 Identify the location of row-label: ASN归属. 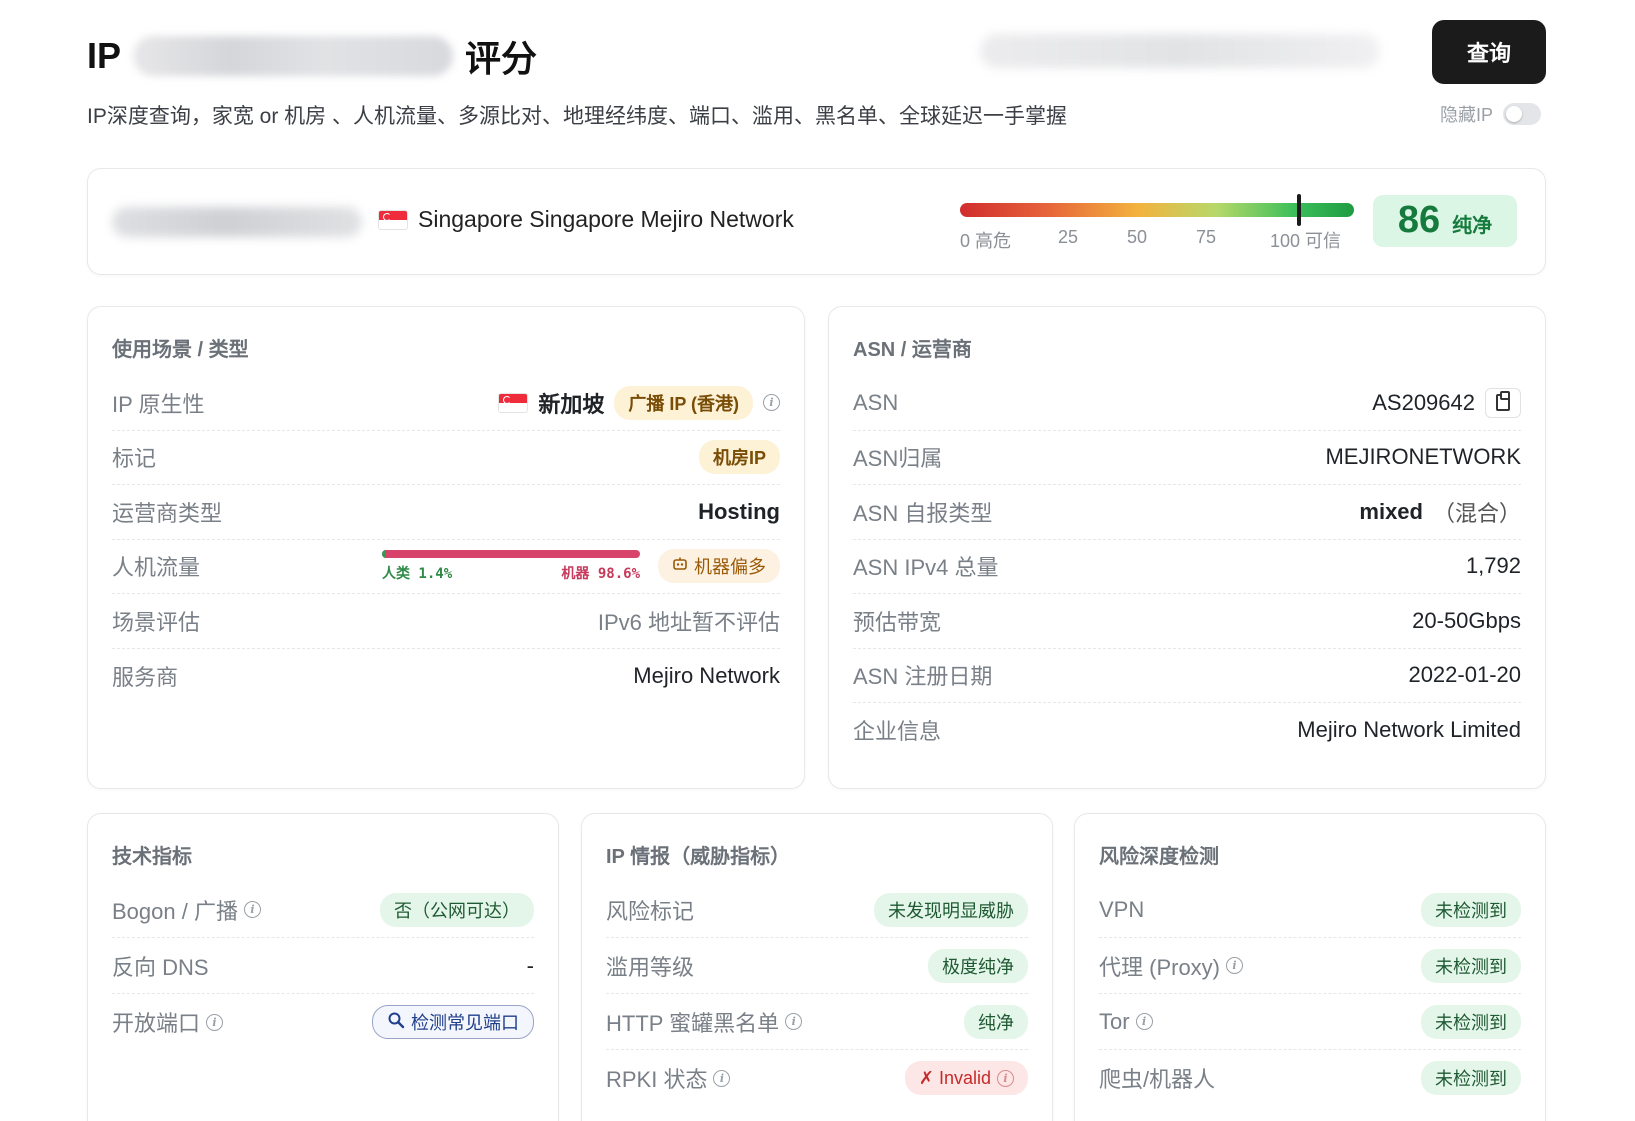
(898, 459).